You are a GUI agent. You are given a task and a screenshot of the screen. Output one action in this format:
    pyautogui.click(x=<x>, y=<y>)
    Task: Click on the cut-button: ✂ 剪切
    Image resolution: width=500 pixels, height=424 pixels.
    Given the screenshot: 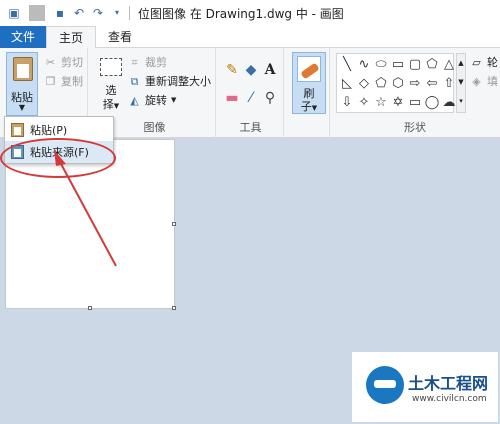 What is the action you would take?
    pyautogui.click(x=63, y=62)
    